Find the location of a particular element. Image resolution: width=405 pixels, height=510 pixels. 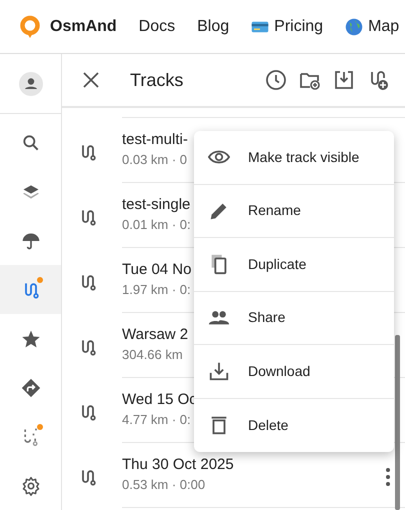

track-name: test-single is located at coordinates (156, 205).